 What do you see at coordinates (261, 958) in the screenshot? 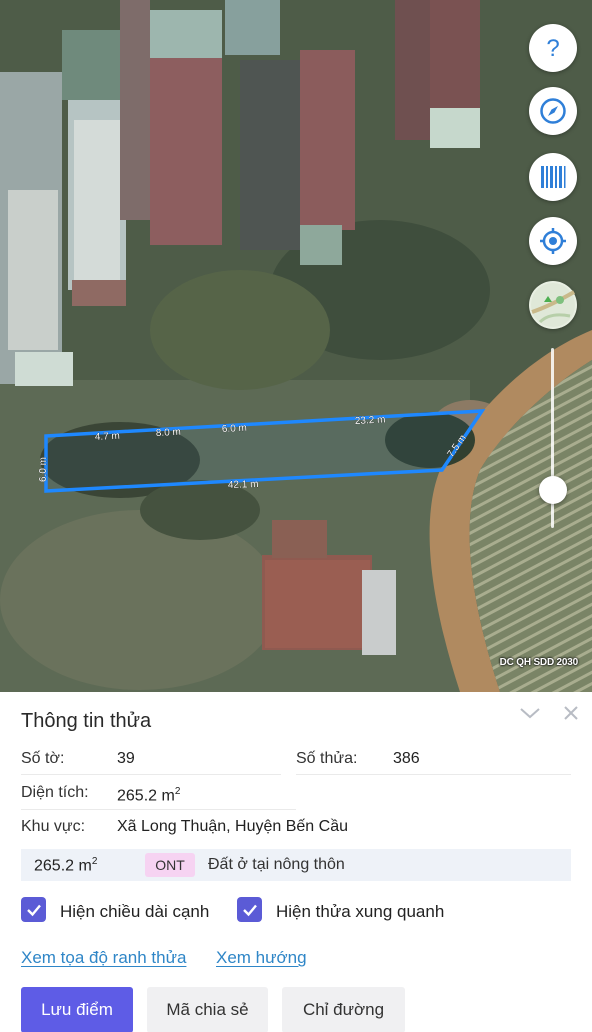
I see `view-direction-link: Xem hướng` at bounding box center [261, 958].